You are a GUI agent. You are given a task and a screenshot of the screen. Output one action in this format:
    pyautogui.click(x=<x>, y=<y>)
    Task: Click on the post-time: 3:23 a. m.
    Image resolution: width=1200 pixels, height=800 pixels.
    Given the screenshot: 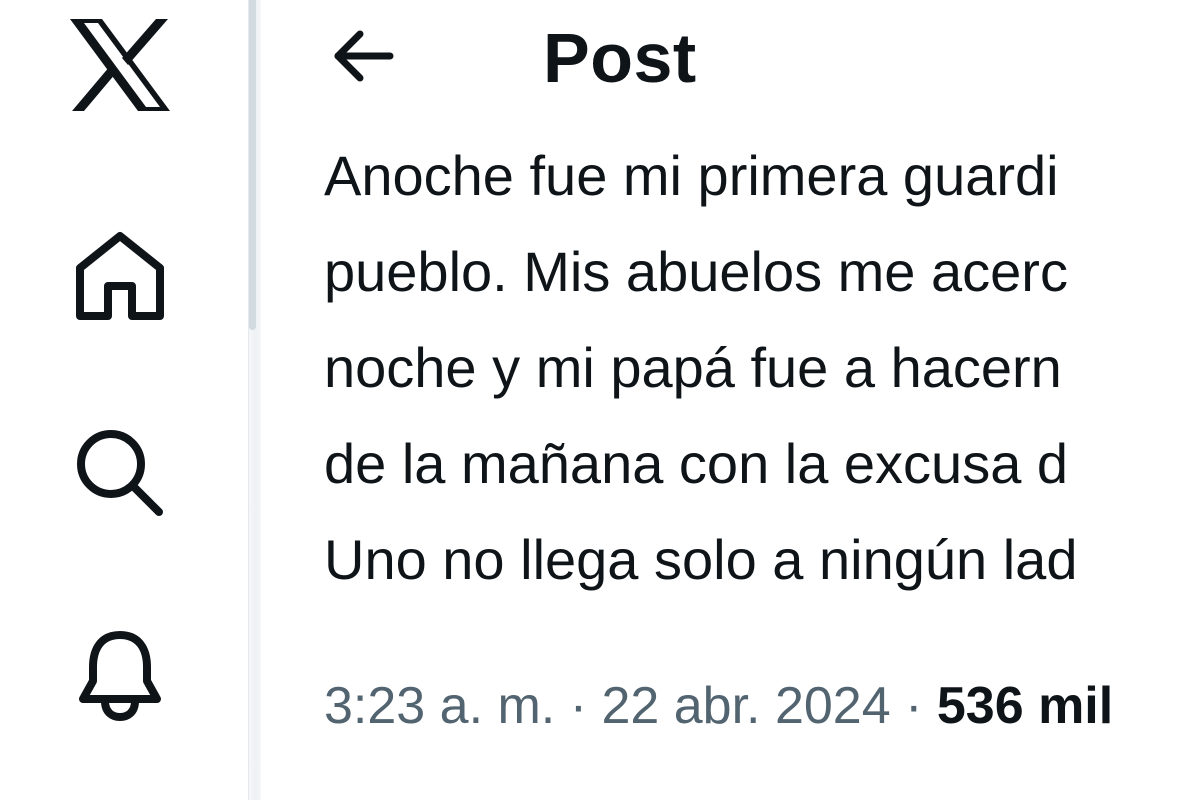 What is the action you would take?
    pyautogui.click(x=439, y=706)
    